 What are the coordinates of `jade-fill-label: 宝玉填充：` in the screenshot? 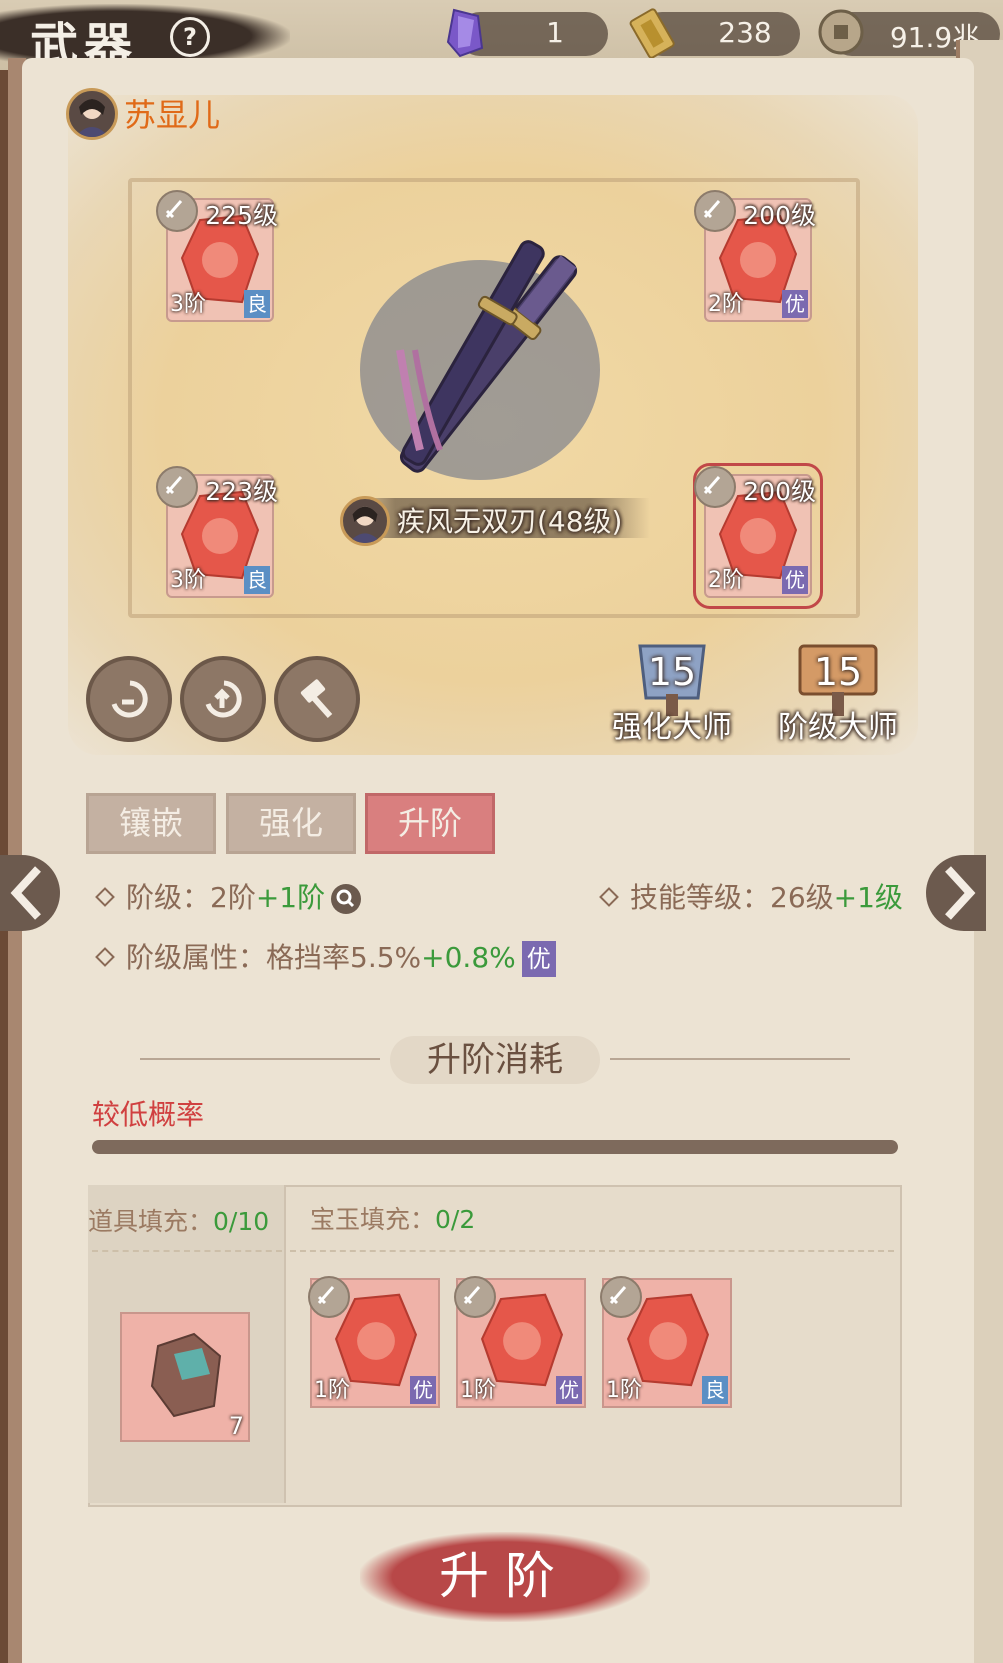 It's located at (373, 1219).